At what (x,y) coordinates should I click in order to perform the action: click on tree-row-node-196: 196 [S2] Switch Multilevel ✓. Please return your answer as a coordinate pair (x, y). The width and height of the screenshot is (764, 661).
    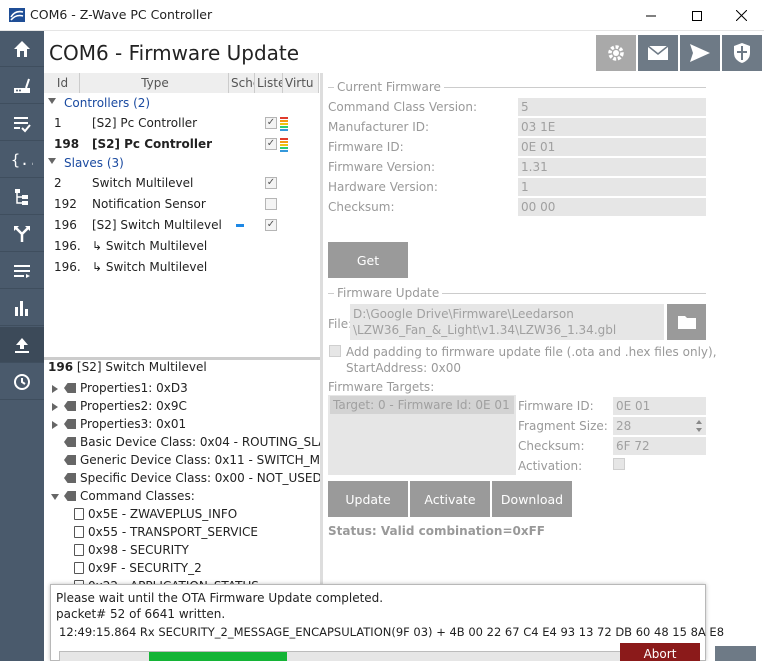
    Looking at the image, I should click on (183, 225).